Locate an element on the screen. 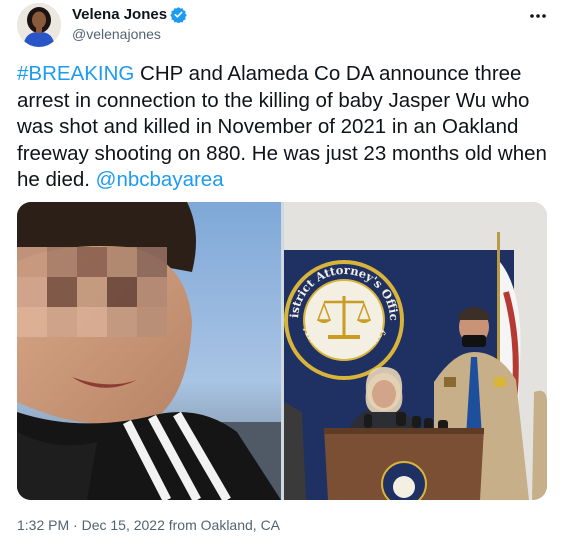 The width and height of the screenshot is (562, 545). avatar is located at coordinates (39, 25).